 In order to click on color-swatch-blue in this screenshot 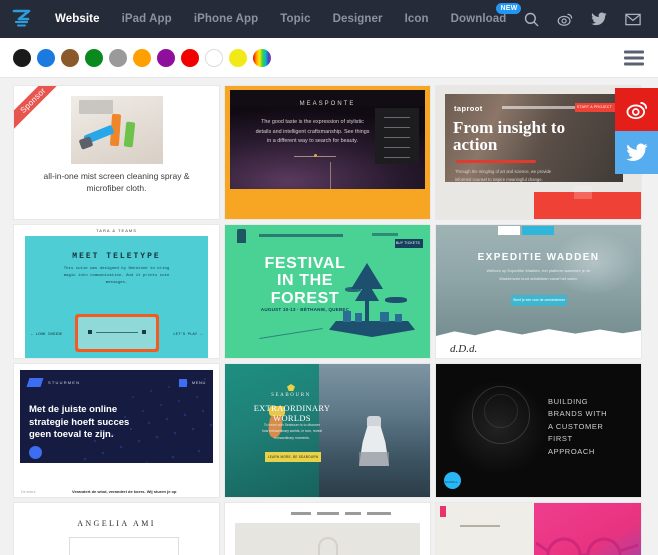, I will do `click(46, 57)`.